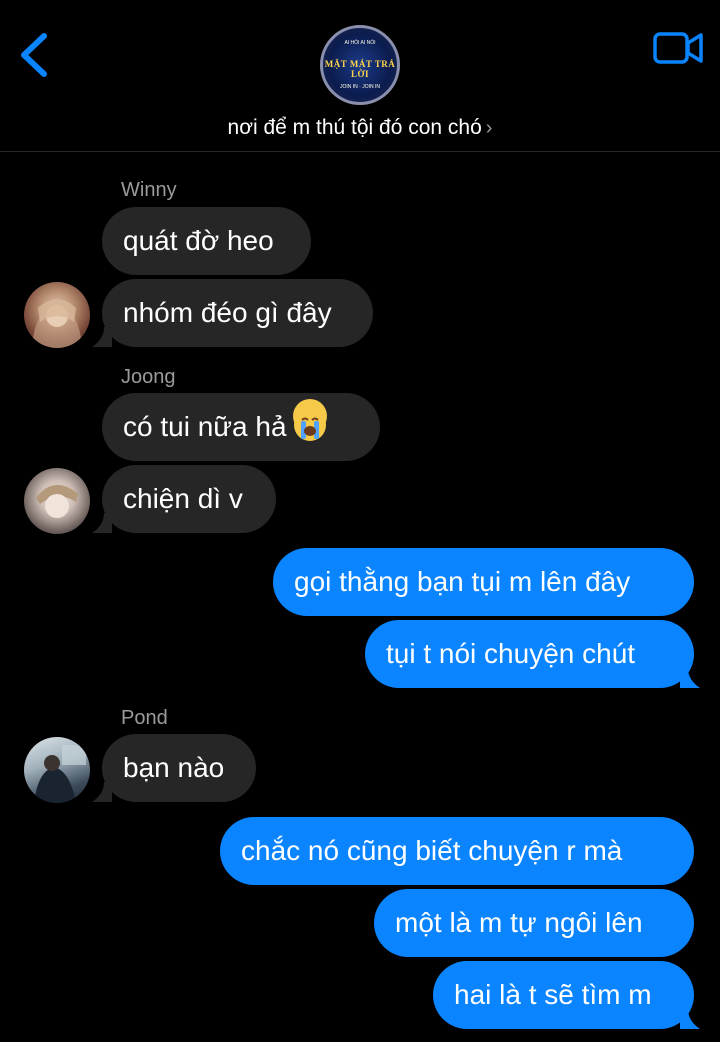  I want to click on group-name: nơi để m thú tội đó con chó, so click(354, 127).